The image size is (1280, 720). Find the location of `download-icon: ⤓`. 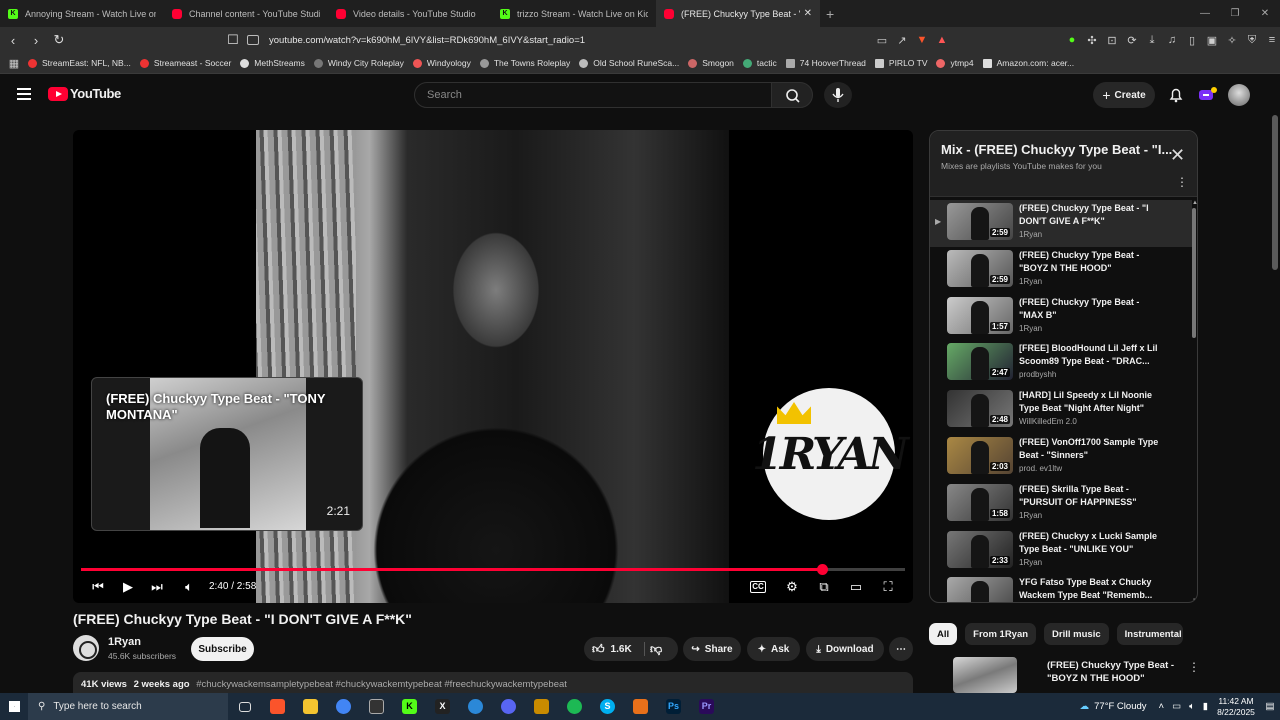

download-icon: ⤓ is located at coordinates (1152, 40).